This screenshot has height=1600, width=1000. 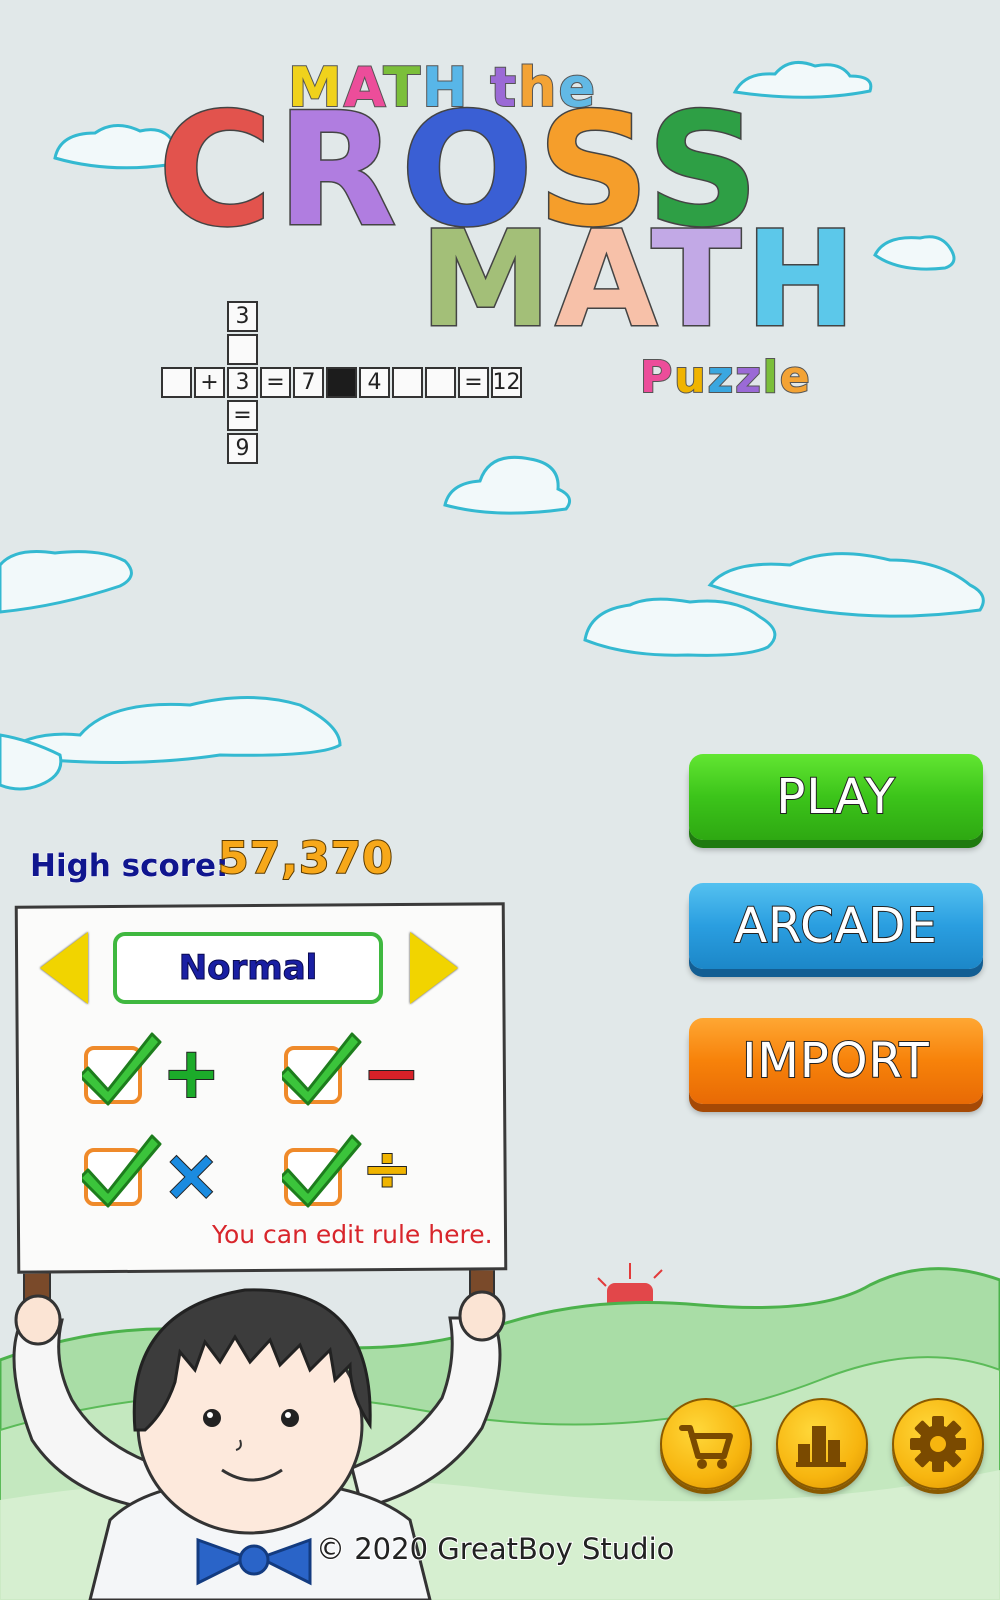 I want to click on operator-symbol: ×, so click(x=191, y=1175).